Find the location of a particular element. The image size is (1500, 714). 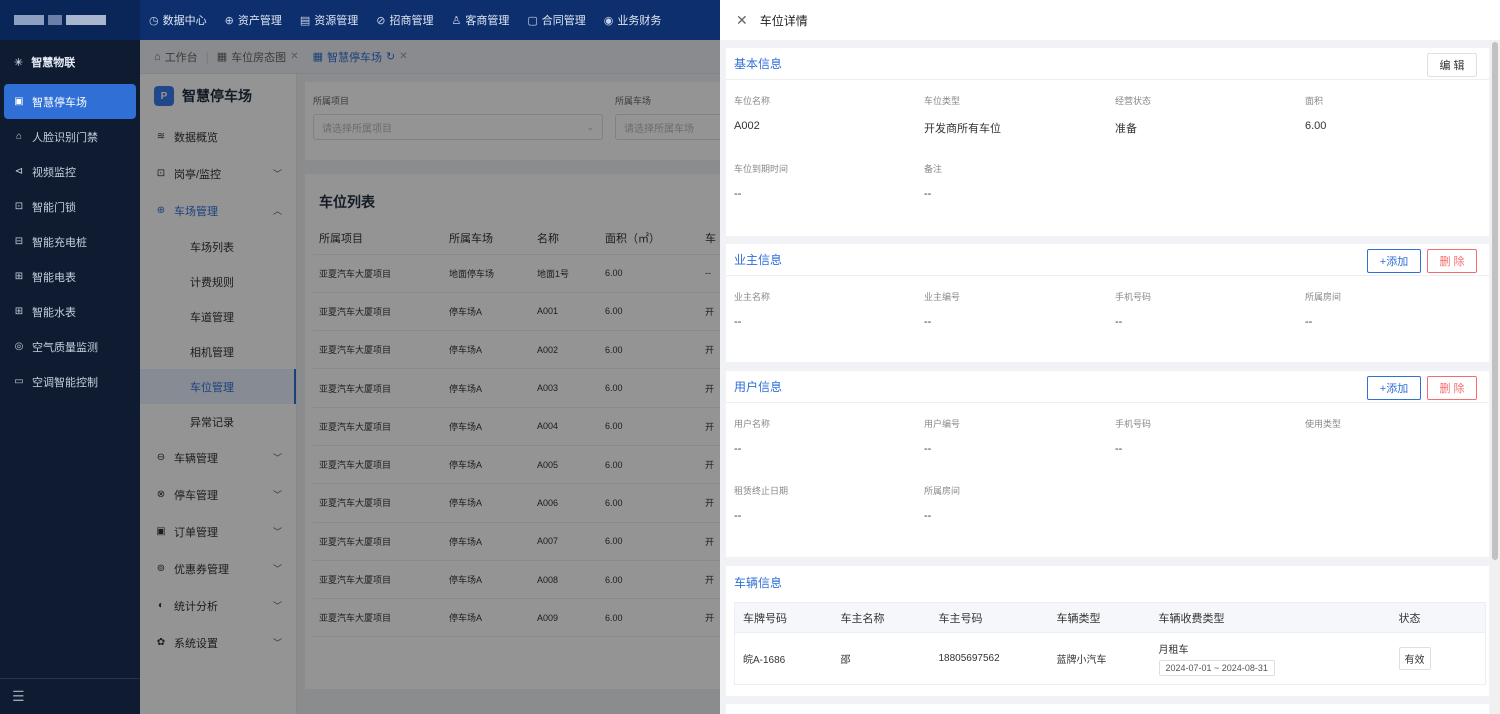

fee-type-label: 月租车 is located at coordinates (1173, 650).